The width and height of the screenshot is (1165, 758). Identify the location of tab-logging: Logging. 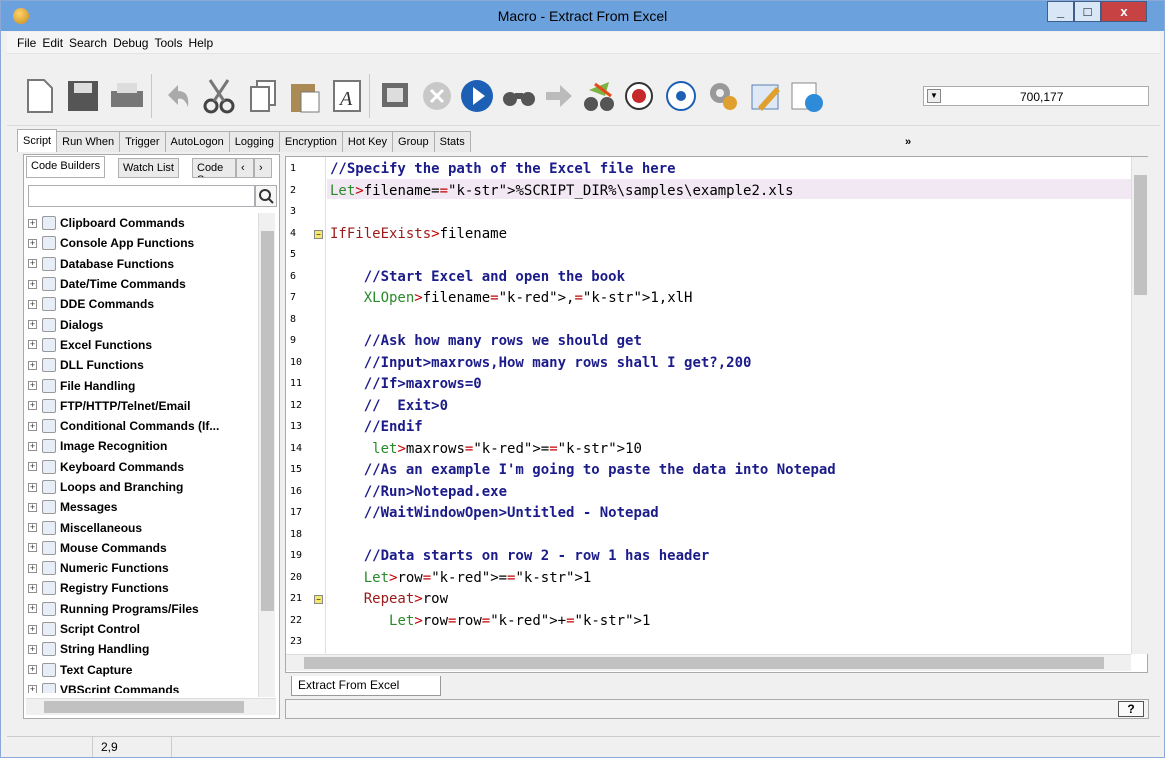
(254, 141).